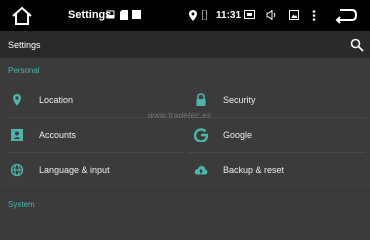 The image size is (370, 240). Describe the element at coordinates (357, 45) in the screenshot. I see `search-icon` at that location.